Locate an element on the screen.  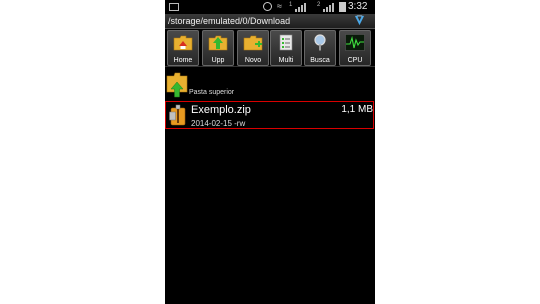
new-label: Novo is located at coordinates (253, 60).